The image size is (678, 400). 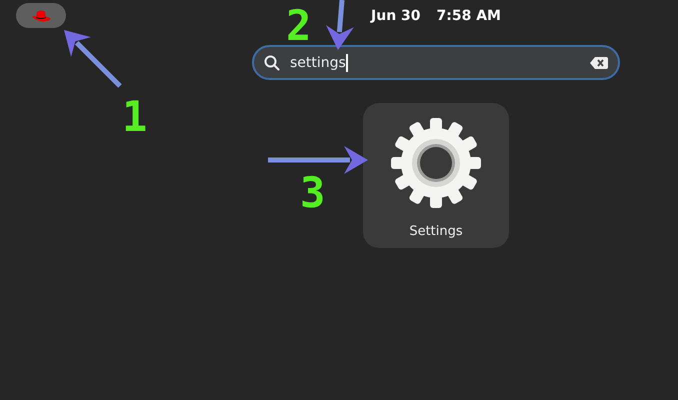 I want to click on search-icon, so click(x=272, y=62).